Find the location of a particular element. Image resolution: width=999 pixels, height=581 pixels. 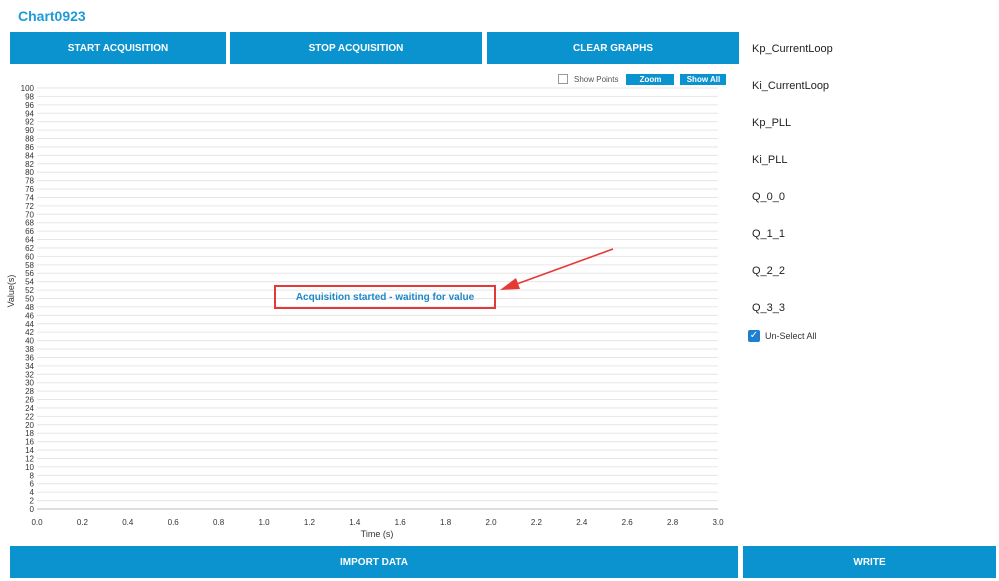

y-tick-label: 58 is located at coordinates (29, 265).